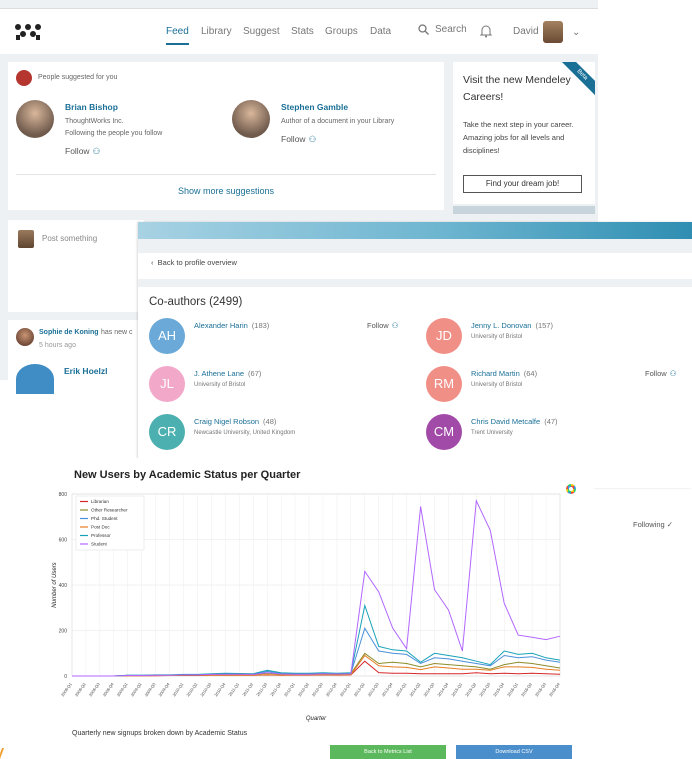 The width and height of the screenshot is (692, 759). I want to click on coauthor-name: Jenny L. Donovan (157), so click(512, 325).